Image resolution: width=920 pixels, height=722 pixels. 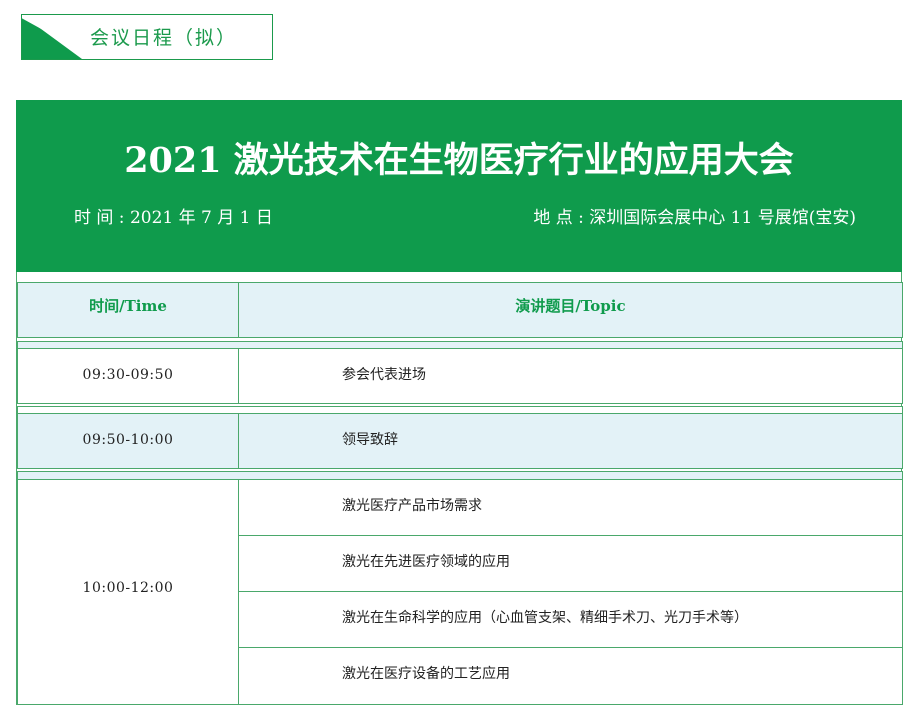 I want to click on row-time: 09:30-09:50, so click(x=128, y=375).